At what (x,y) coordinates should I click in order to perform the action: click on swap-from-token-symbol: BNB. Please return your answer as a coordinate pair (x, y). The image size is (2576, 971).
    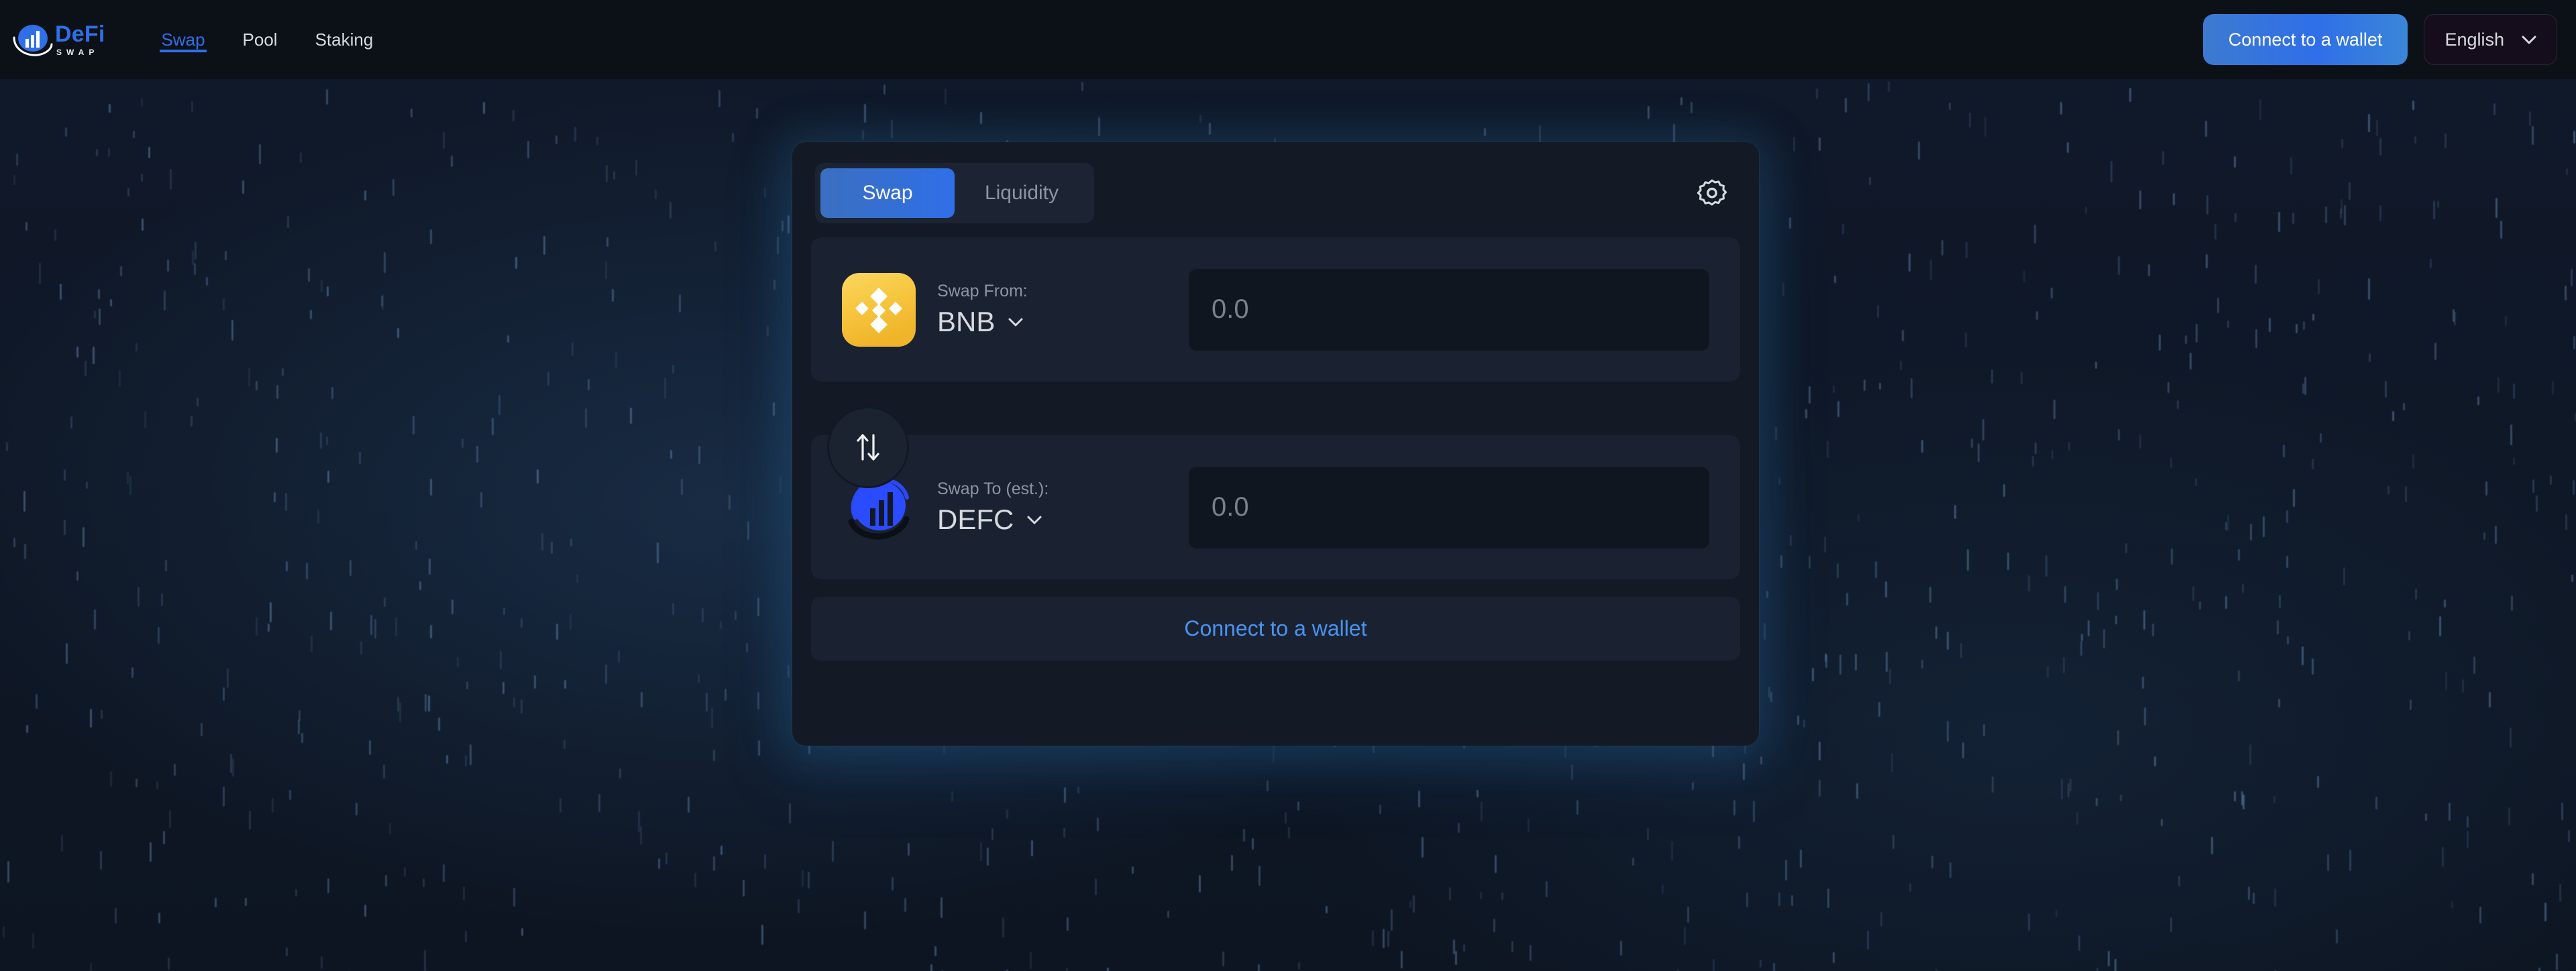
    Looking at the image, I should click on (966, 322).